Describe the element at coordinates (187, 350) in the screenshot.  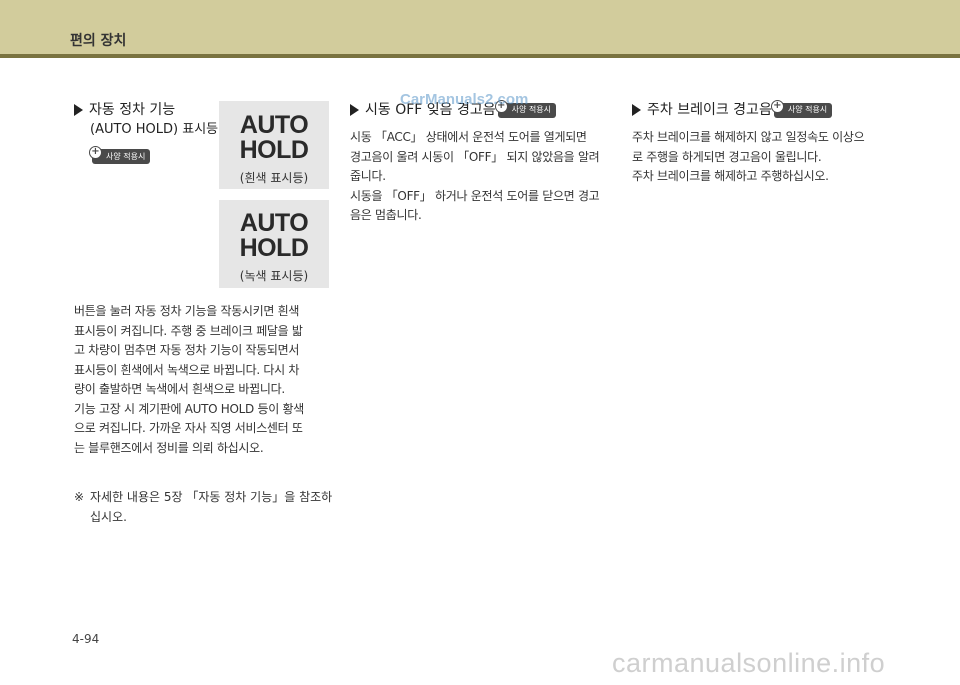
I see `text-line: 고 차량이 멈추면 자동 정차 기능이 작동되면서` at that location.